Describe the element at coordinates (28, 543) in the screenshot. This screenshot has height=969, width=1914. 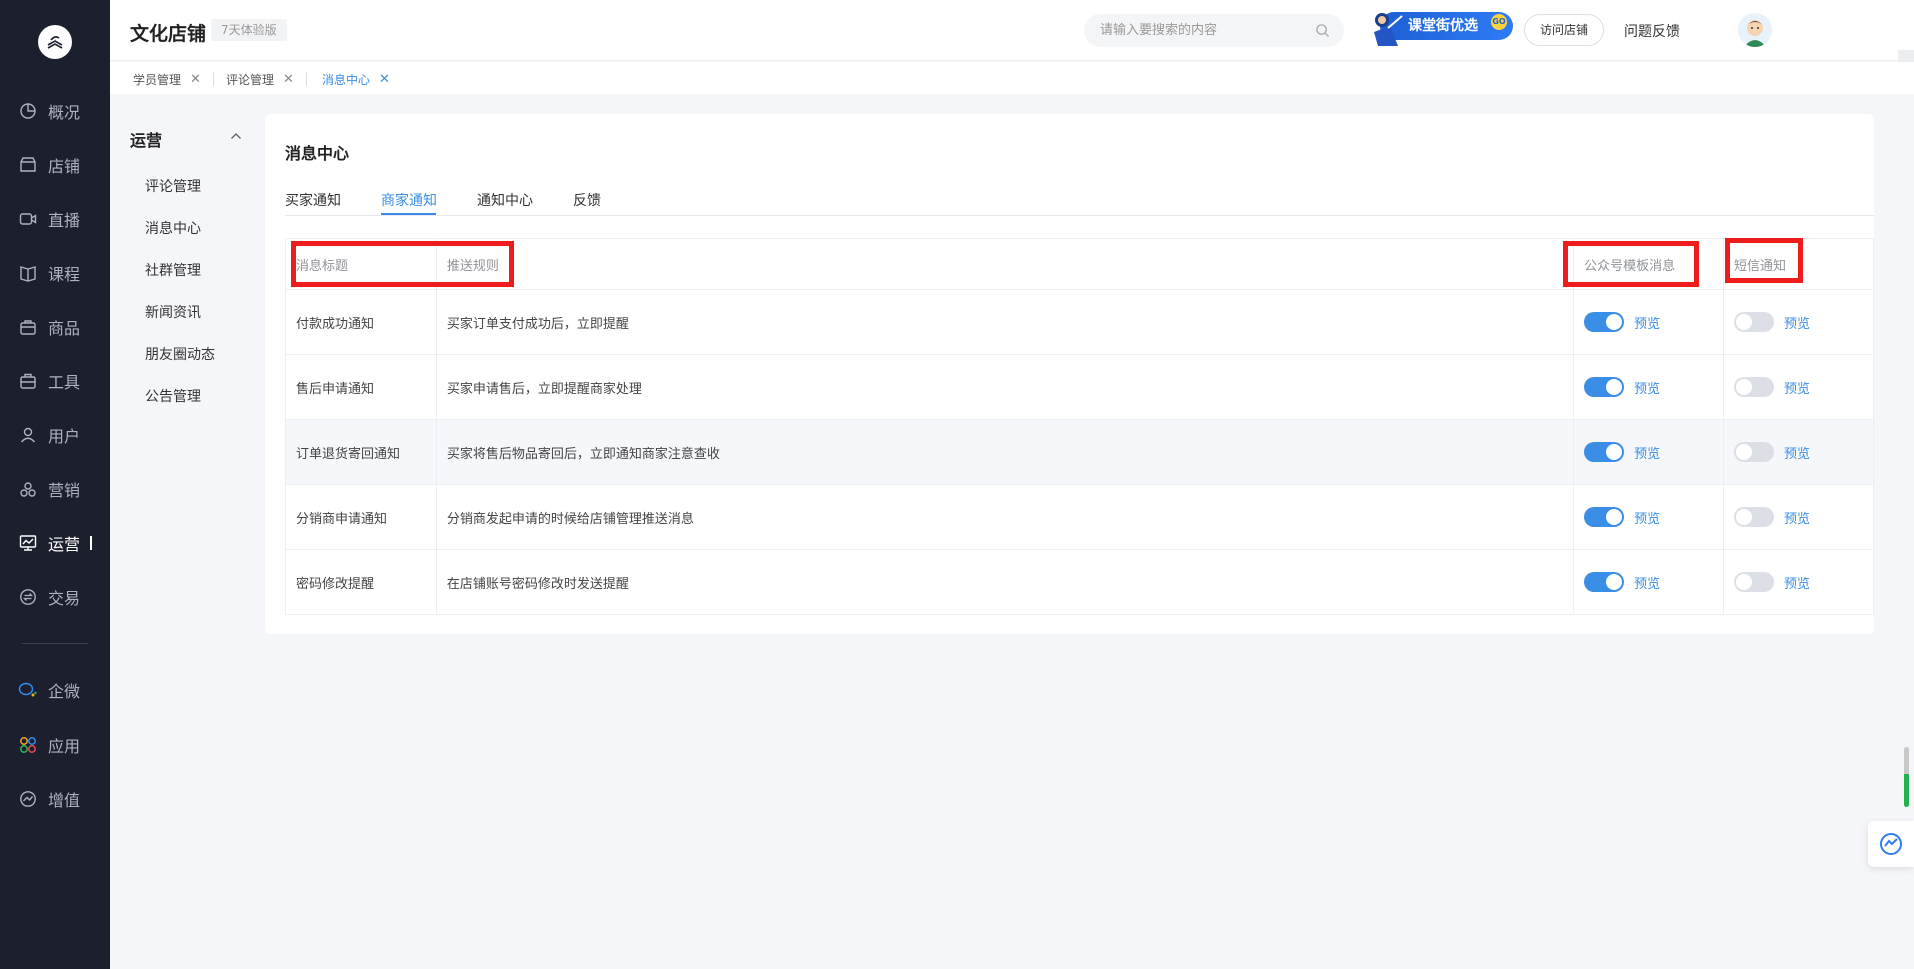
I see `operation-icon` at that location.